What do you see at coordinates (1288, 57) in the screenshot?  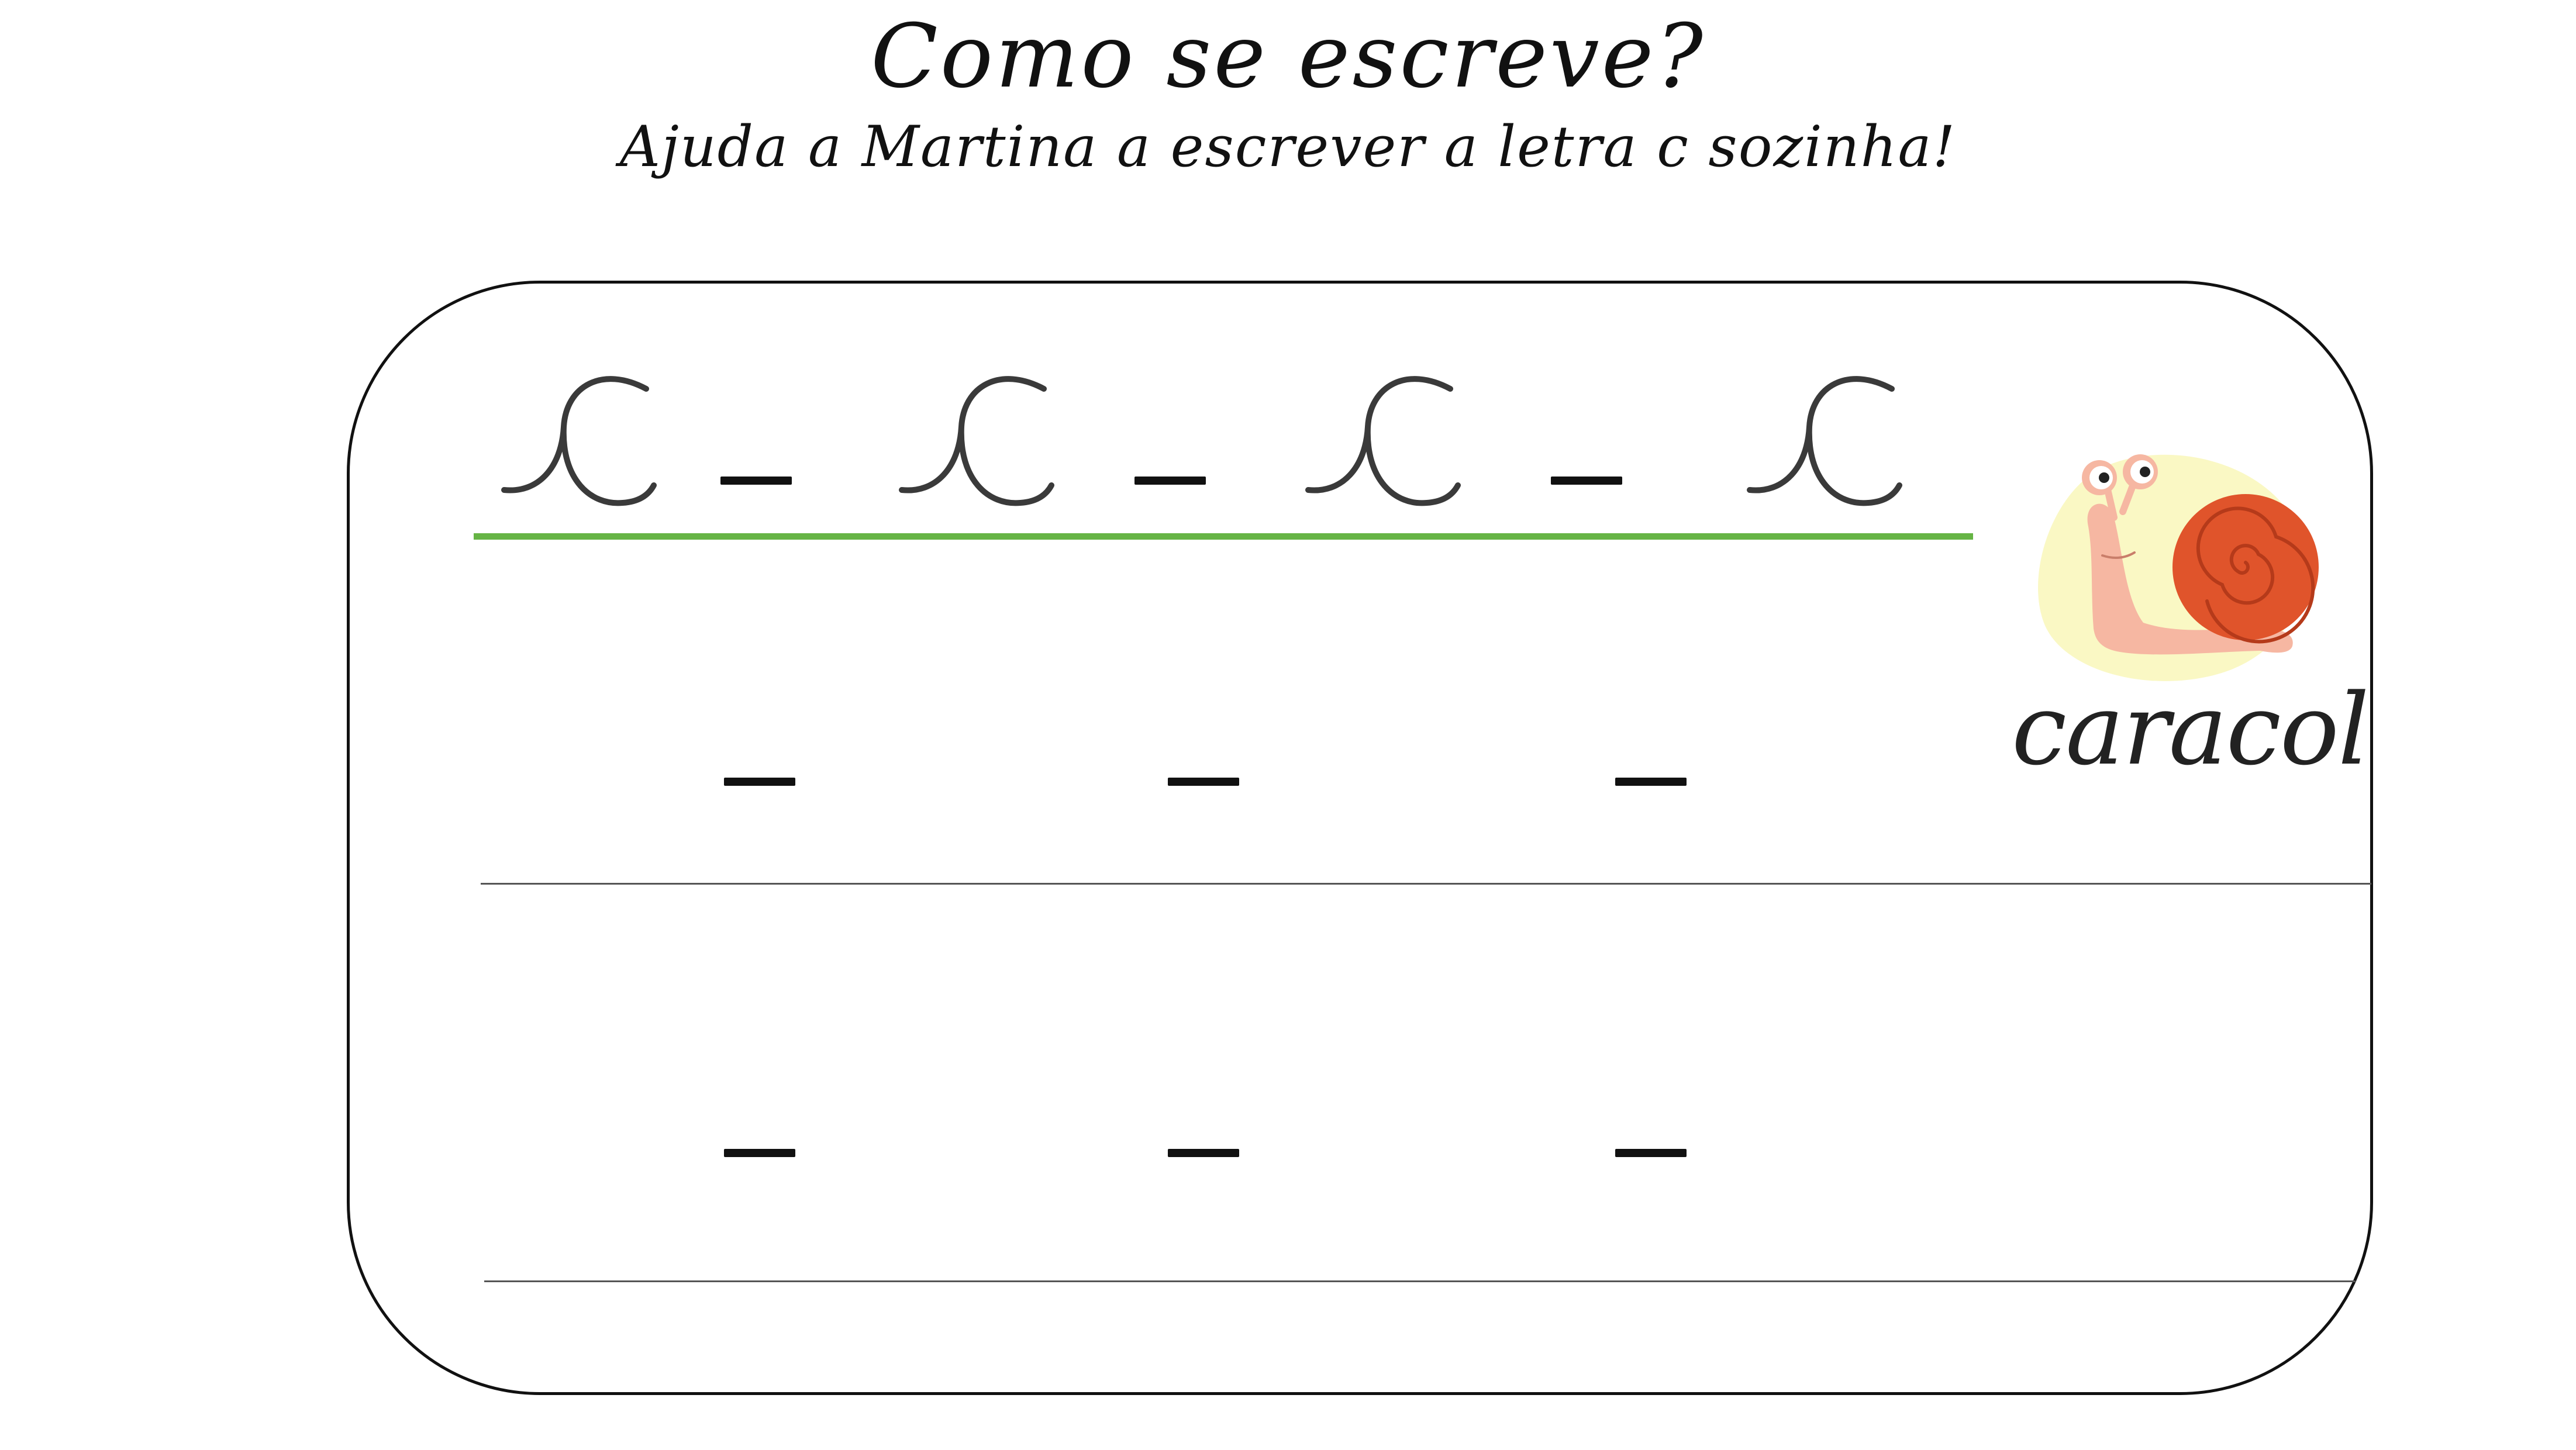 I see `page-title: Como se escreve?` at bounding box center [1288, 57].